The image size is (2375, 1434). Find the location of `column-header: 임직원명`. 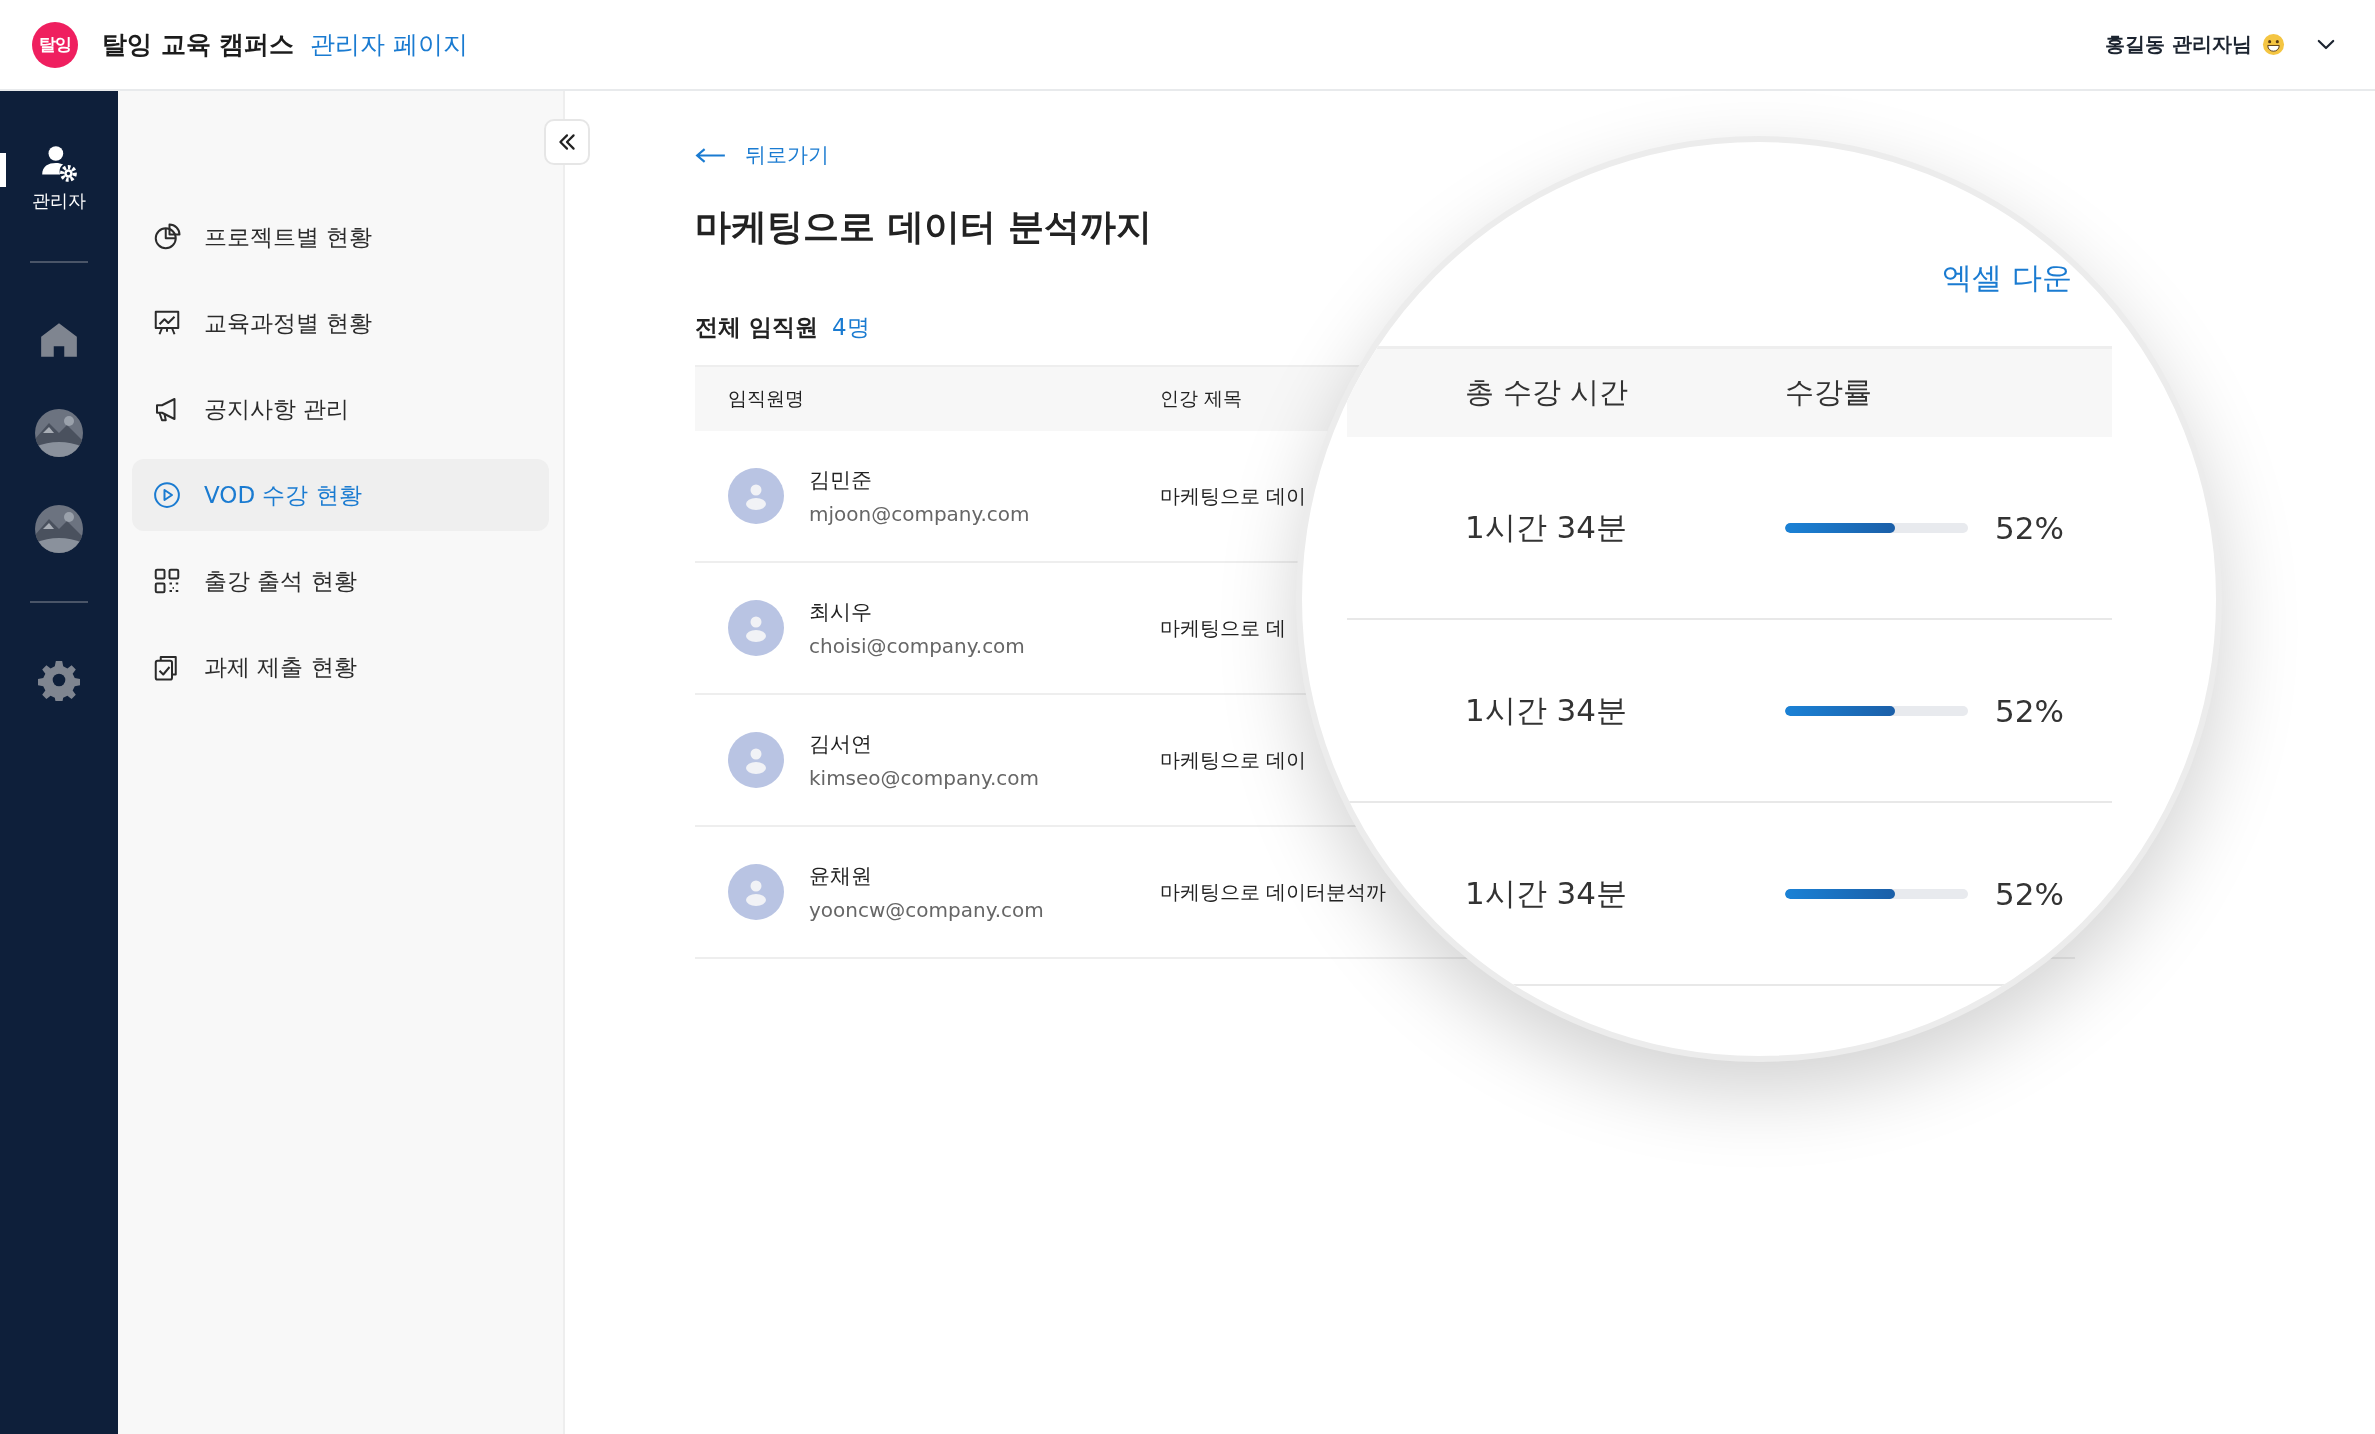

column-header: 임직원명 is located at coordinates (766, 398).